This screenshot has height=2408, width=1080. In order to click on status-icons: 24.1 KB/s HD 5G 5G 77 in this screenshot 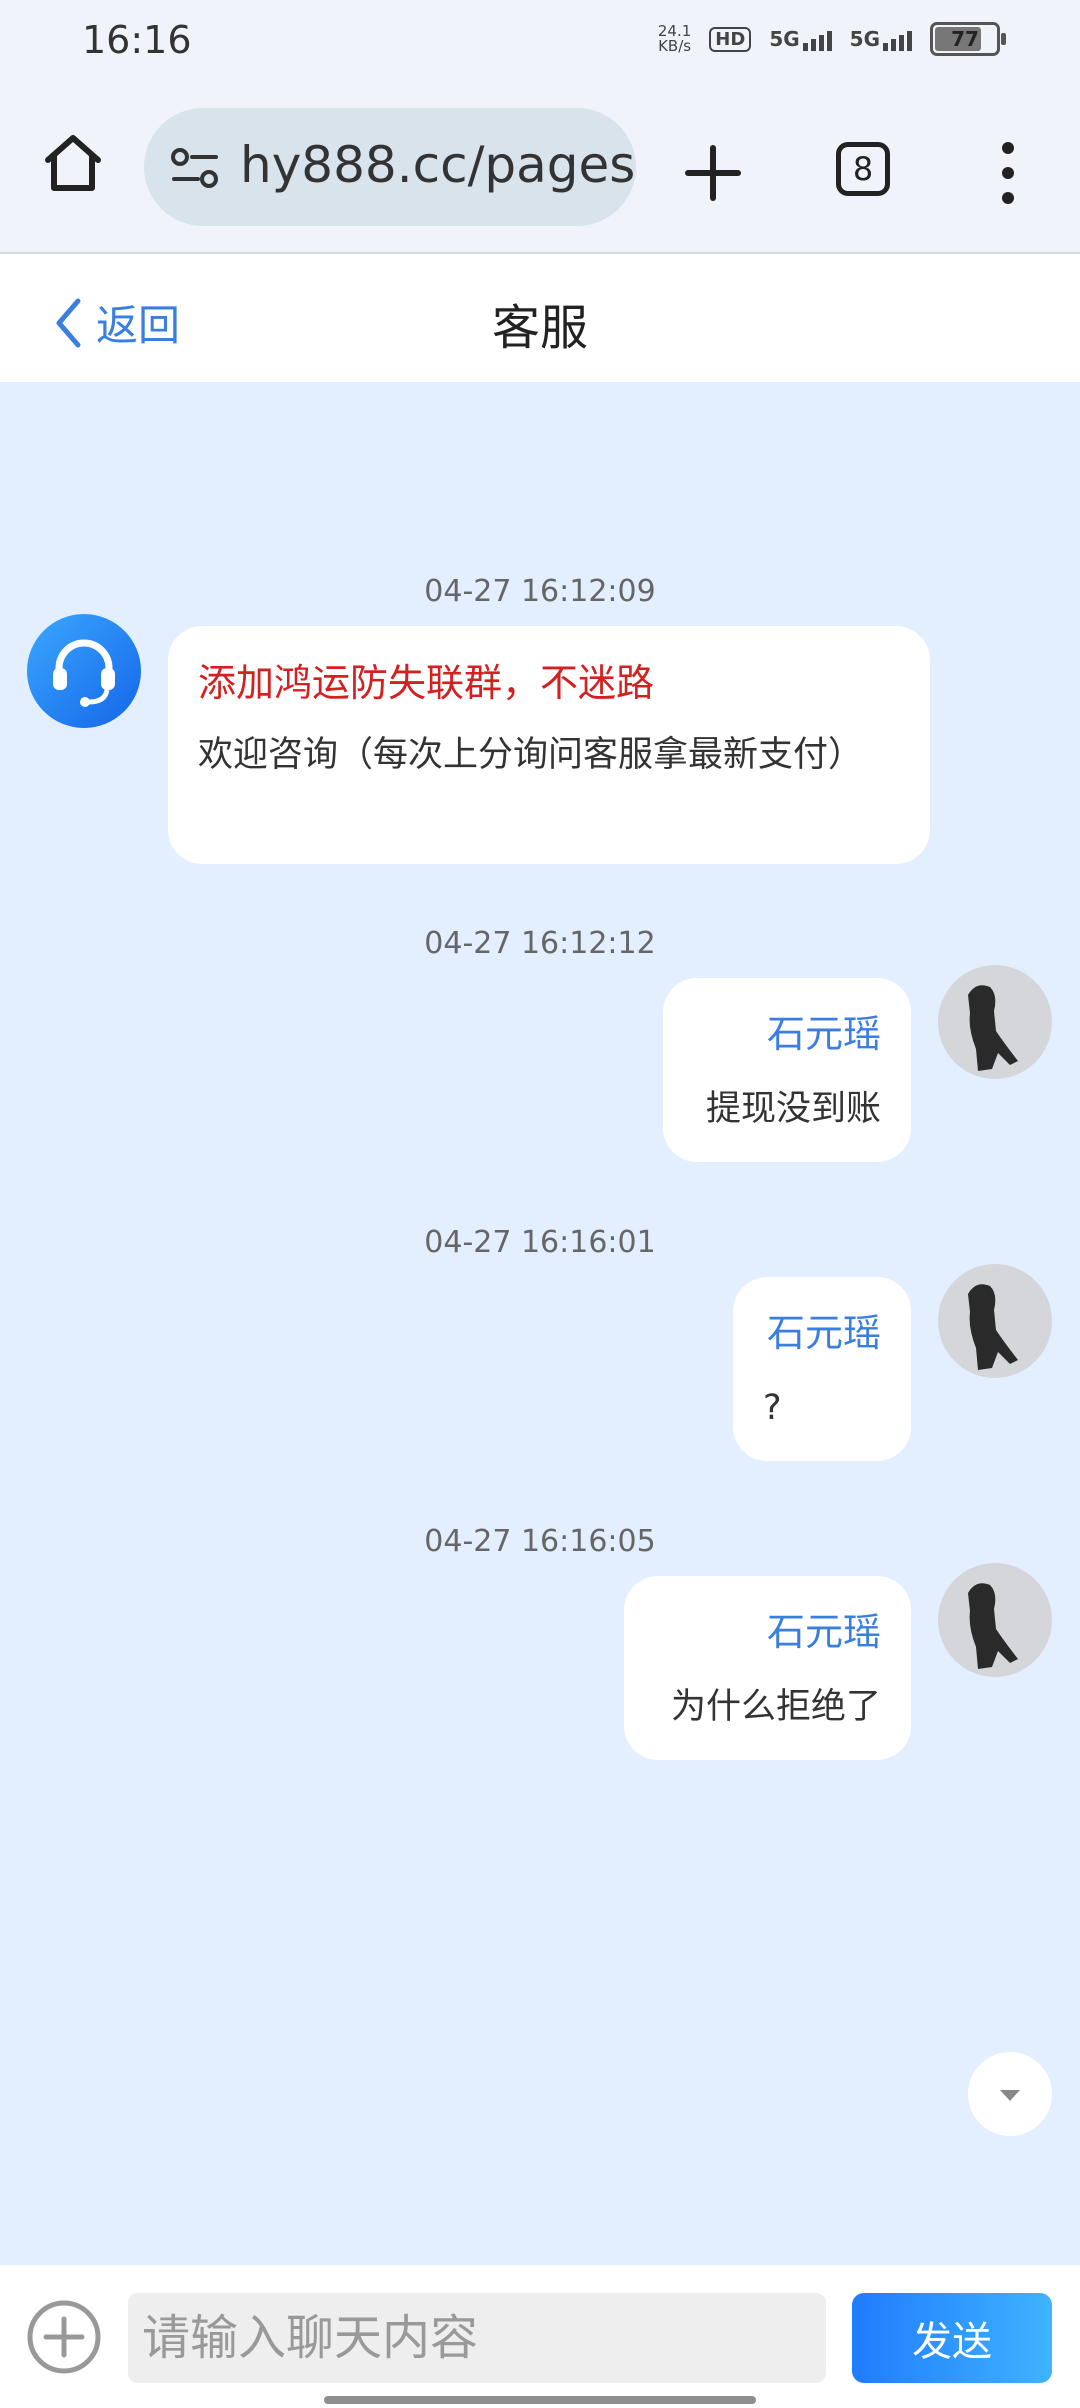, I will do `click(831, 39)`.